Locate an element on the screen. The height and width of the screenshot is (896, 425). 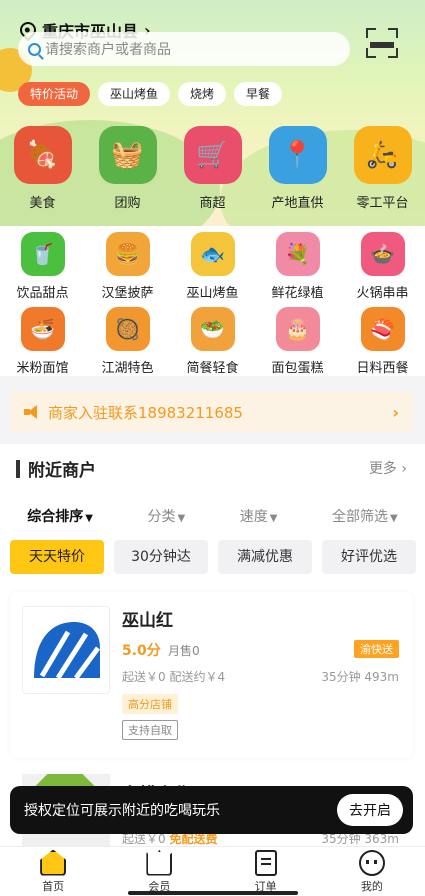
sort-speed: 速度 ▼ is located at coordinates (259, 516).